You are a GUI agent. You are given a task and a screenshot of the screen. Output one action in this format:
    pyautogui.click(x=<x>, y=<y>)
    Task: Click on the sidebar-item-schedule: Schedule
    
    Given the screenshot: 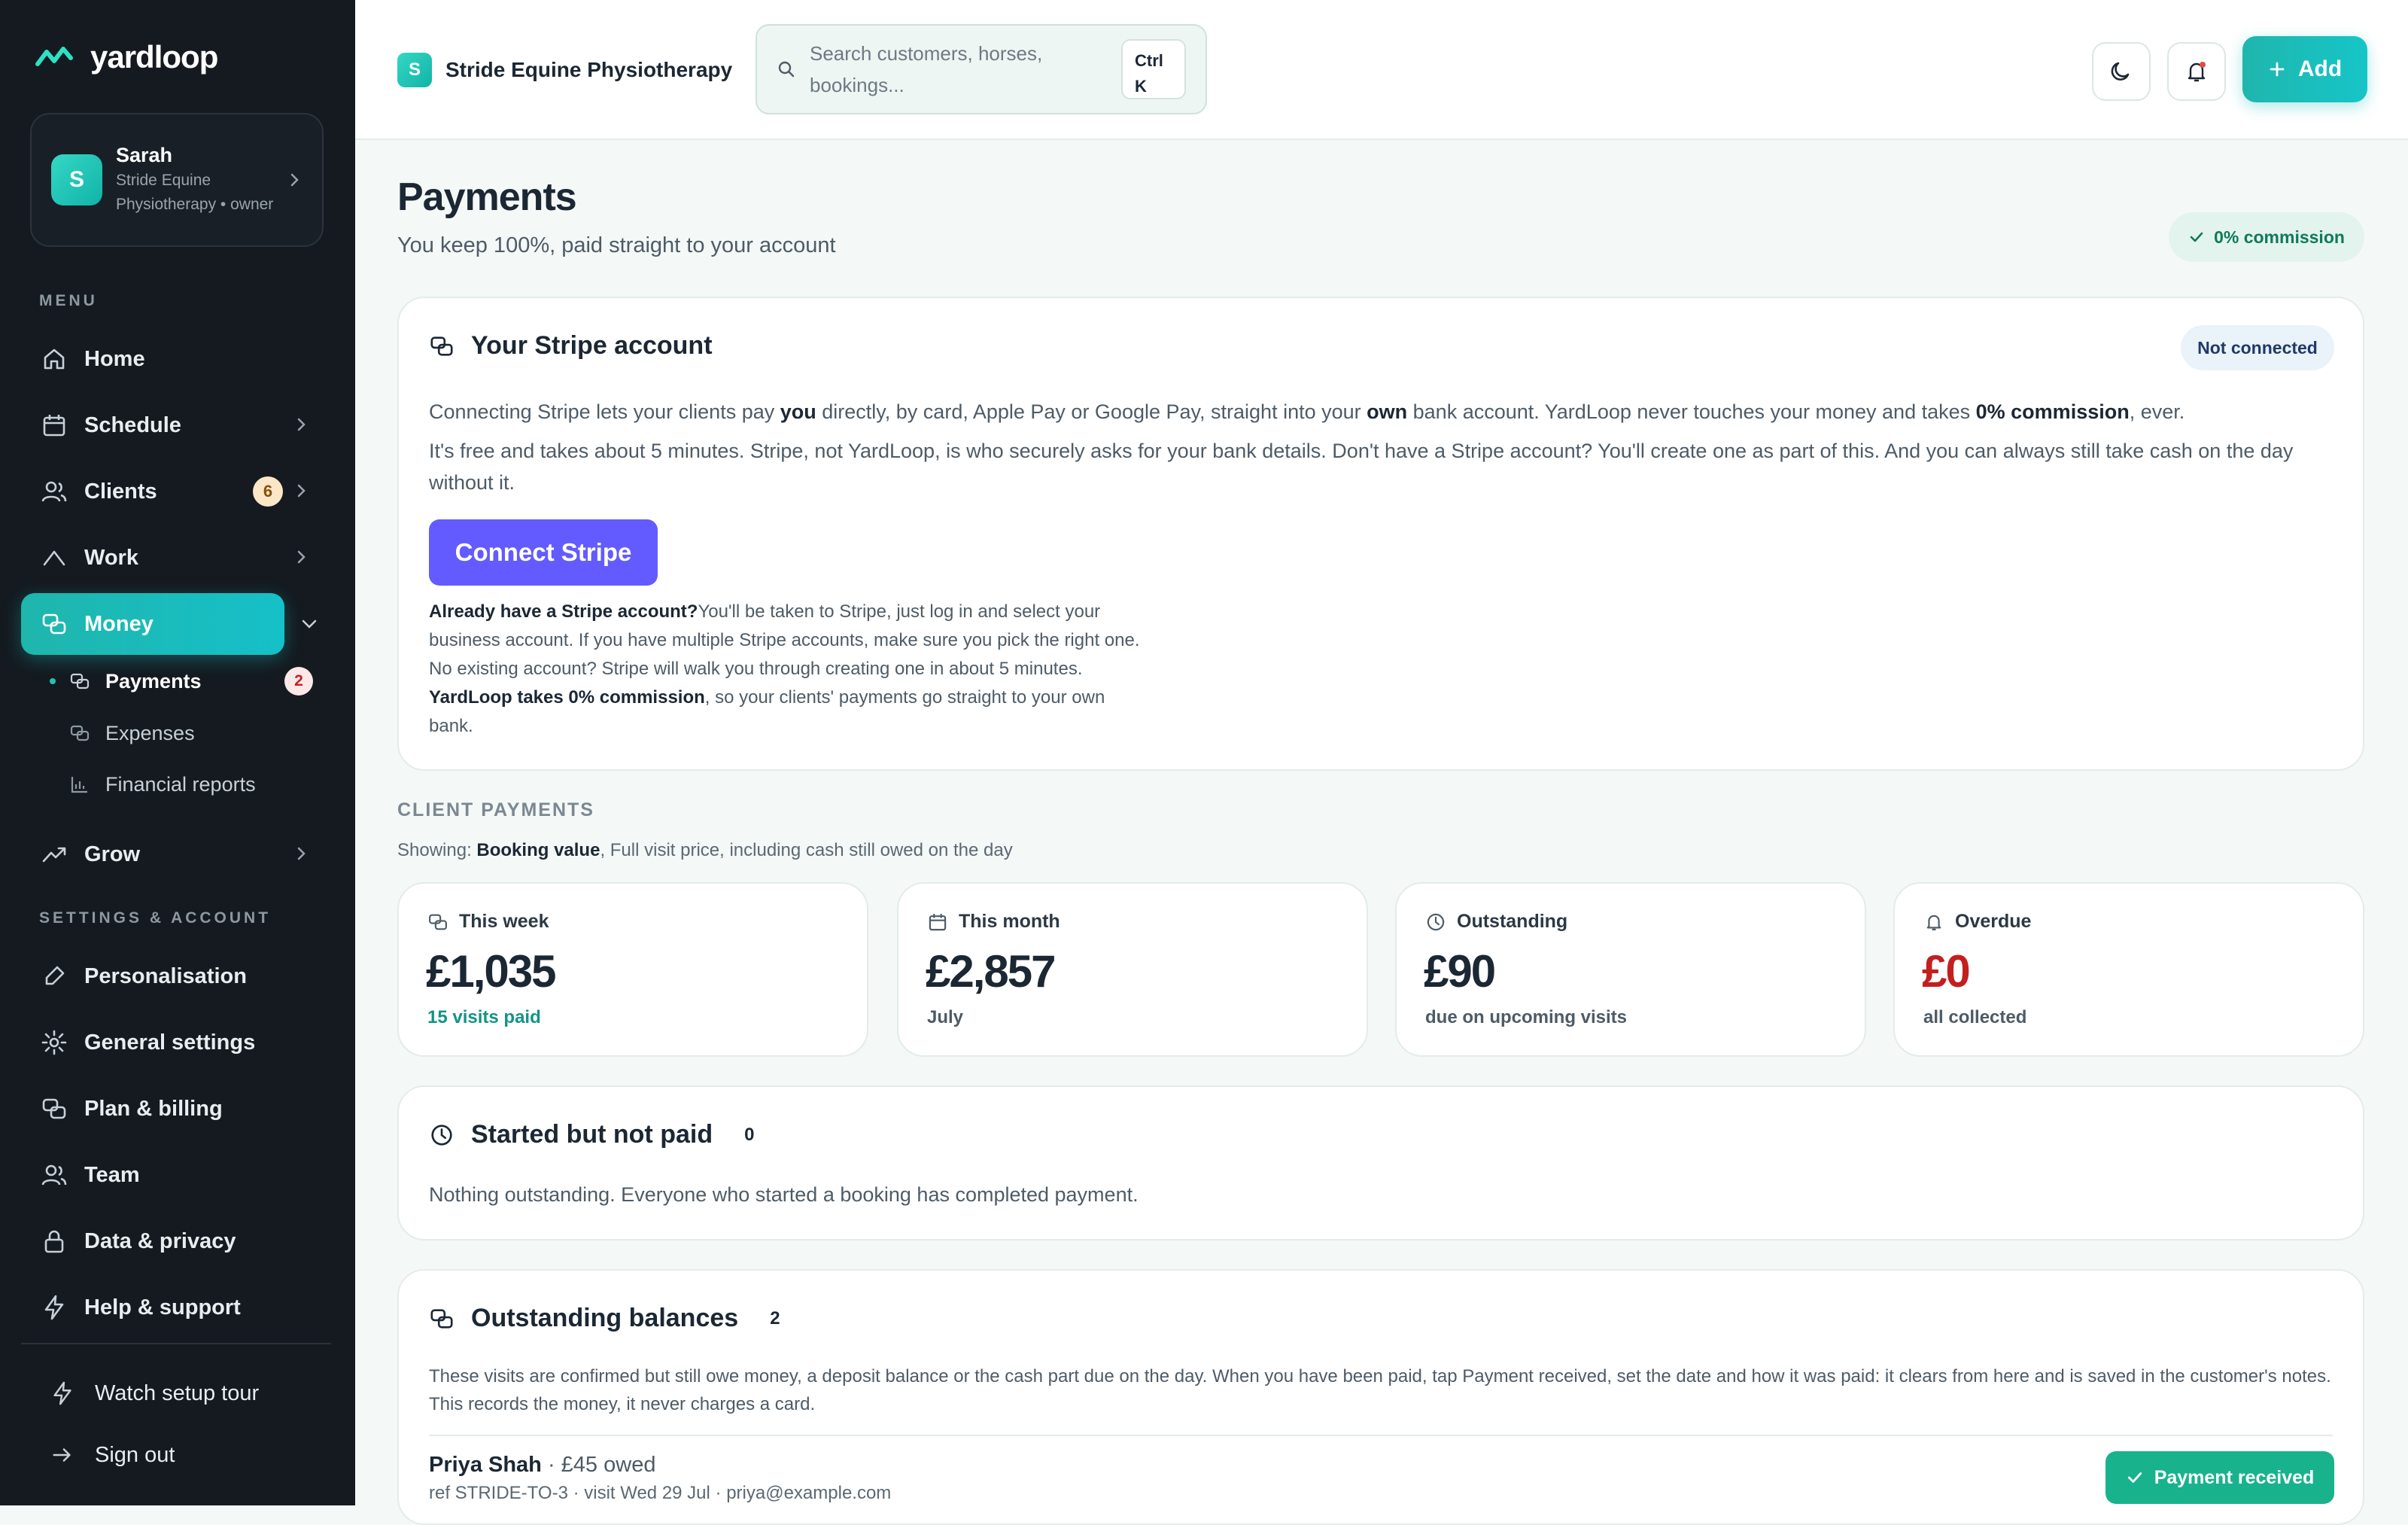 What is the action you would take?
    pyautogui.click(x=171, y=425)
    